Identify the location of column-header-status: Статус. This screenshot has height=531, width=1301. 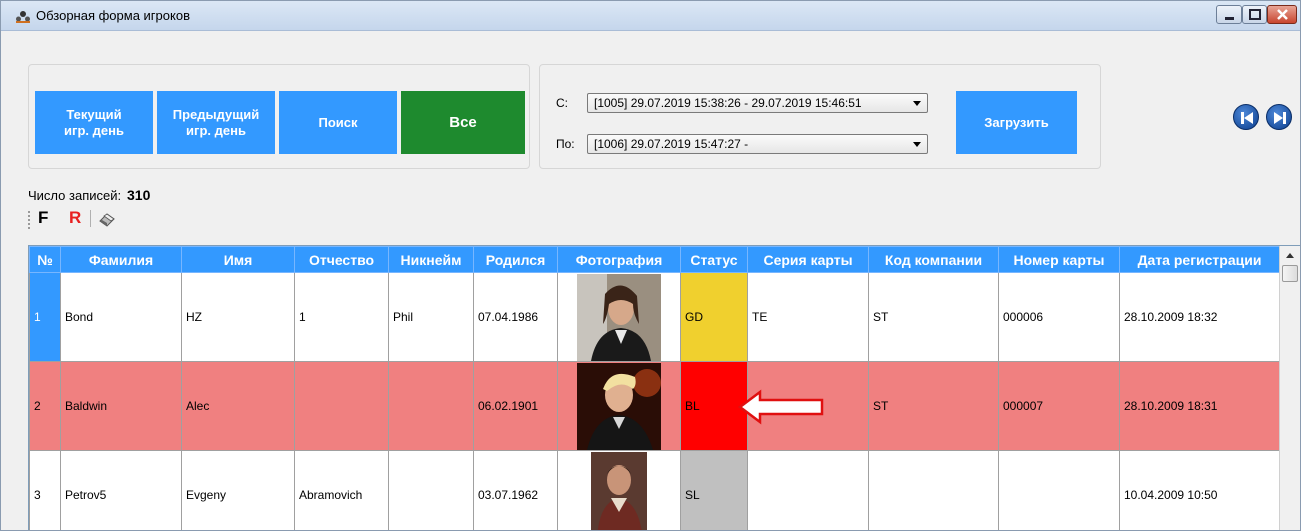
(714, 259).